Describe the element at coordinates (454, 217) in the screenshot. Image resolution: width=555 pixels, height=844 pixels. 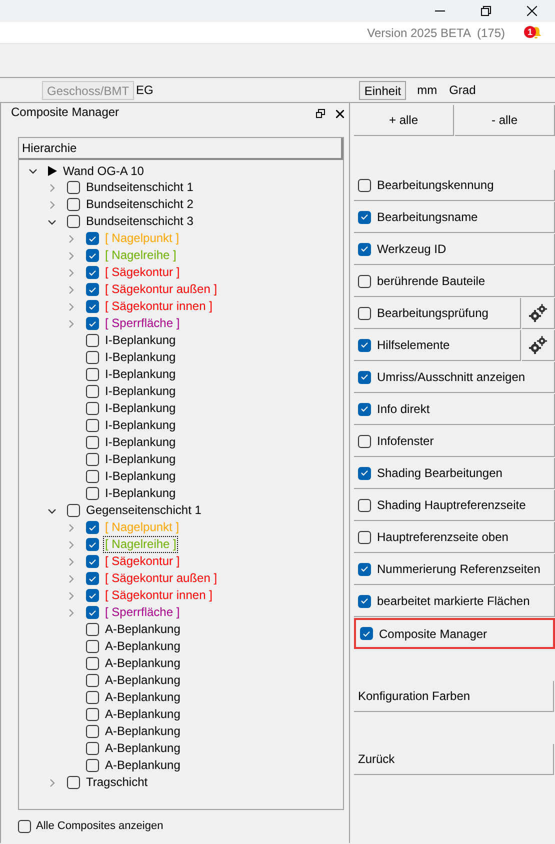
I see `option-toggle: Bearbeitungsname` at that location.